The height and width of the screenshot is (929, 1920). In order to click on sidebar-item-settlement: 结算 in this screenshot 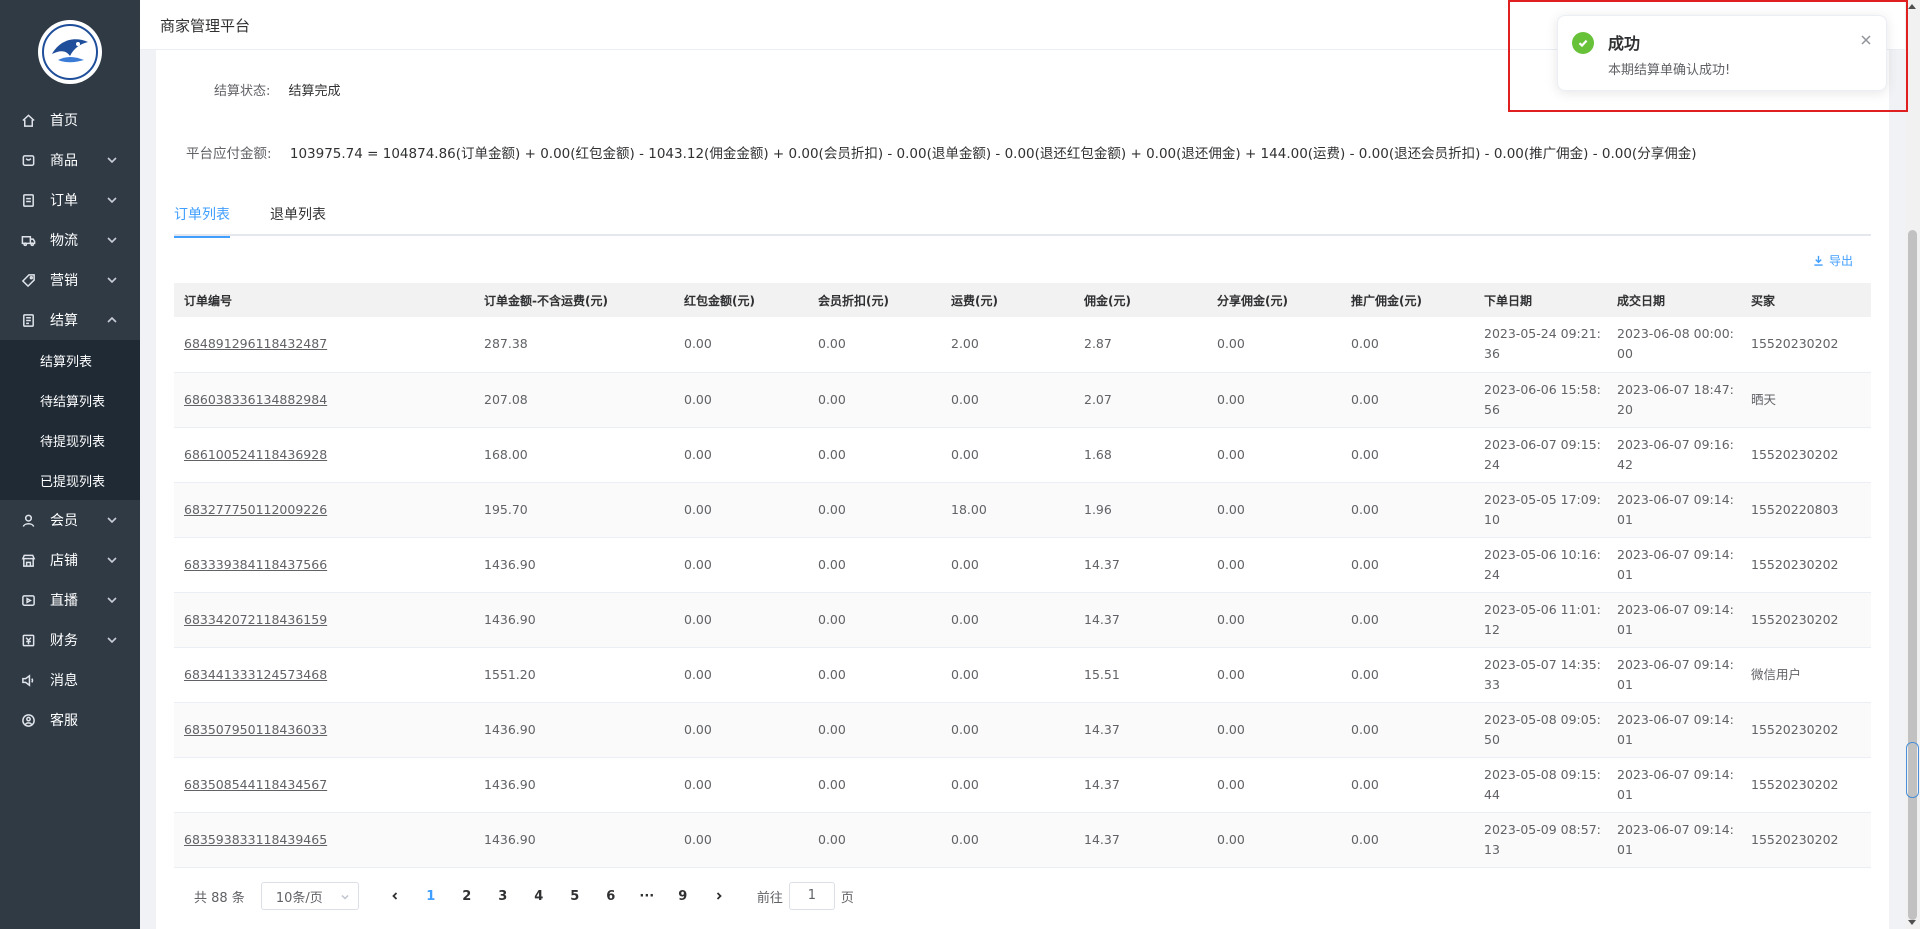, I will do `click(70, 320)`.